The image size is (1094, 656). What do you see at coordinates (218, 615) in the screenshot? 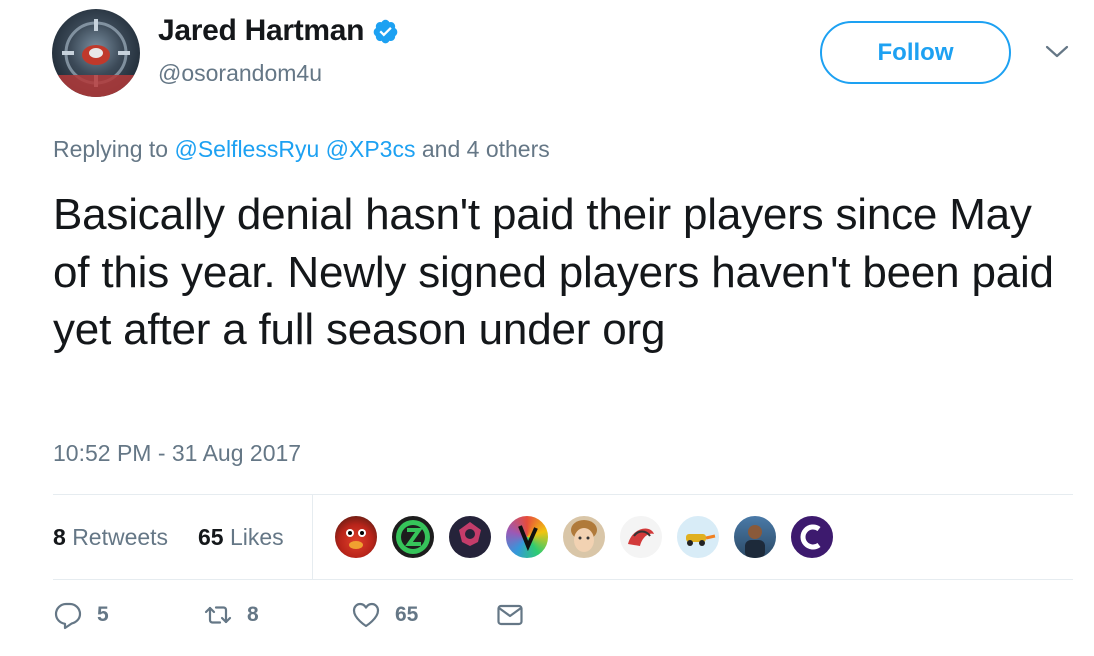
I see `retweet-icon` at bounding box center [218, 615].